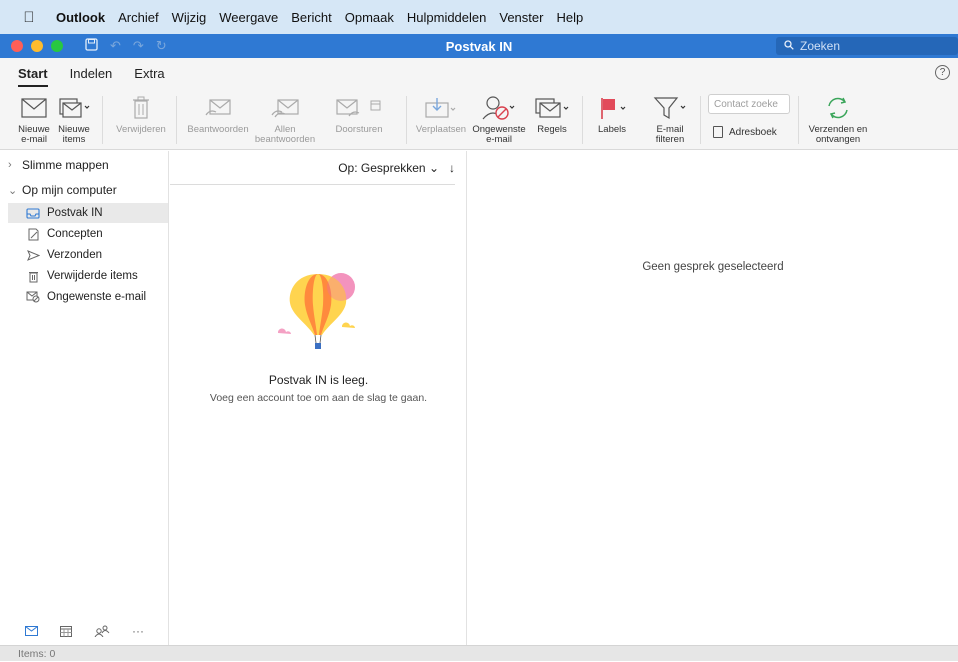 This screenshot has width=958, height=662. Describe the element at coordinates (552, 114) in the screenshot. I see `rules-button: Regels` at that location.